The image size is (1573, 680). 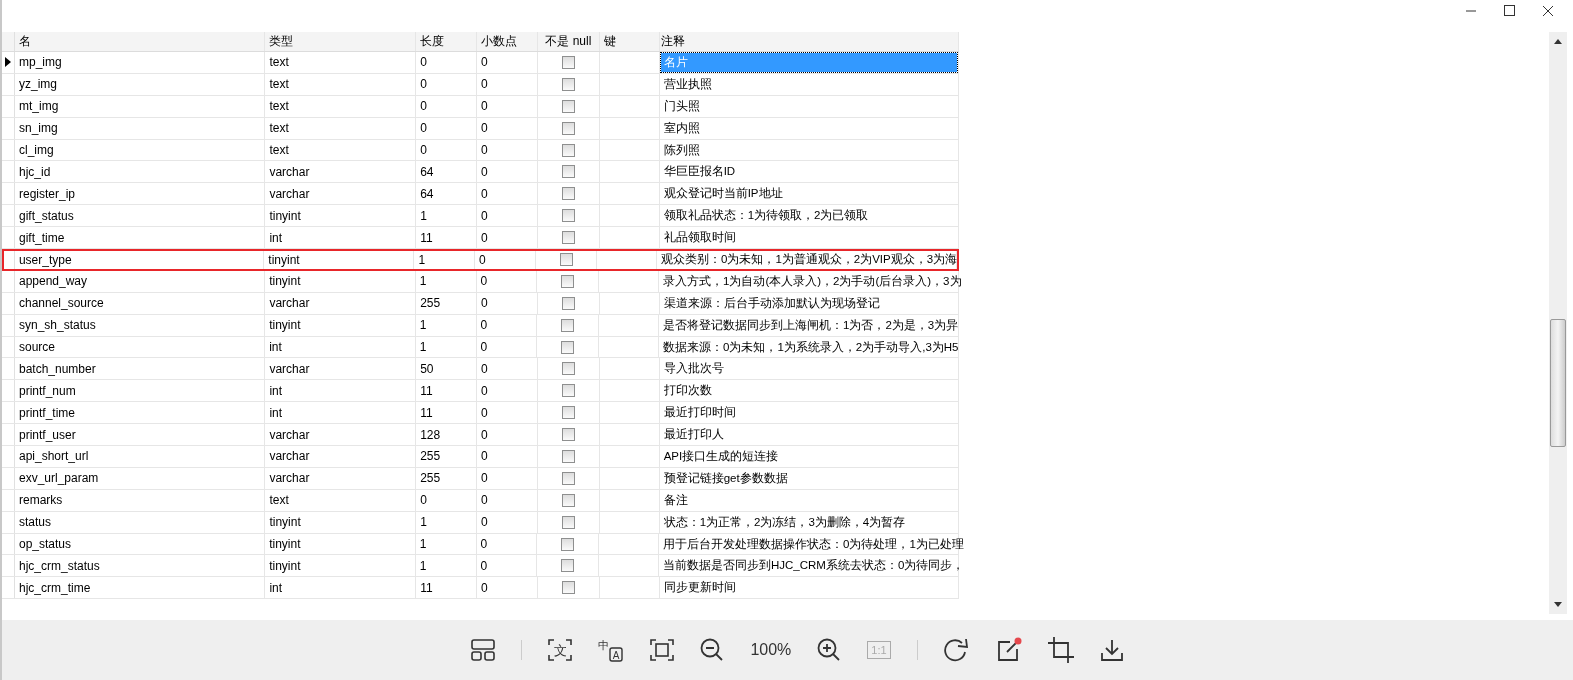 I want to click on table-row: mt_img text 0 0 门头照, so click(x=480, y=106).